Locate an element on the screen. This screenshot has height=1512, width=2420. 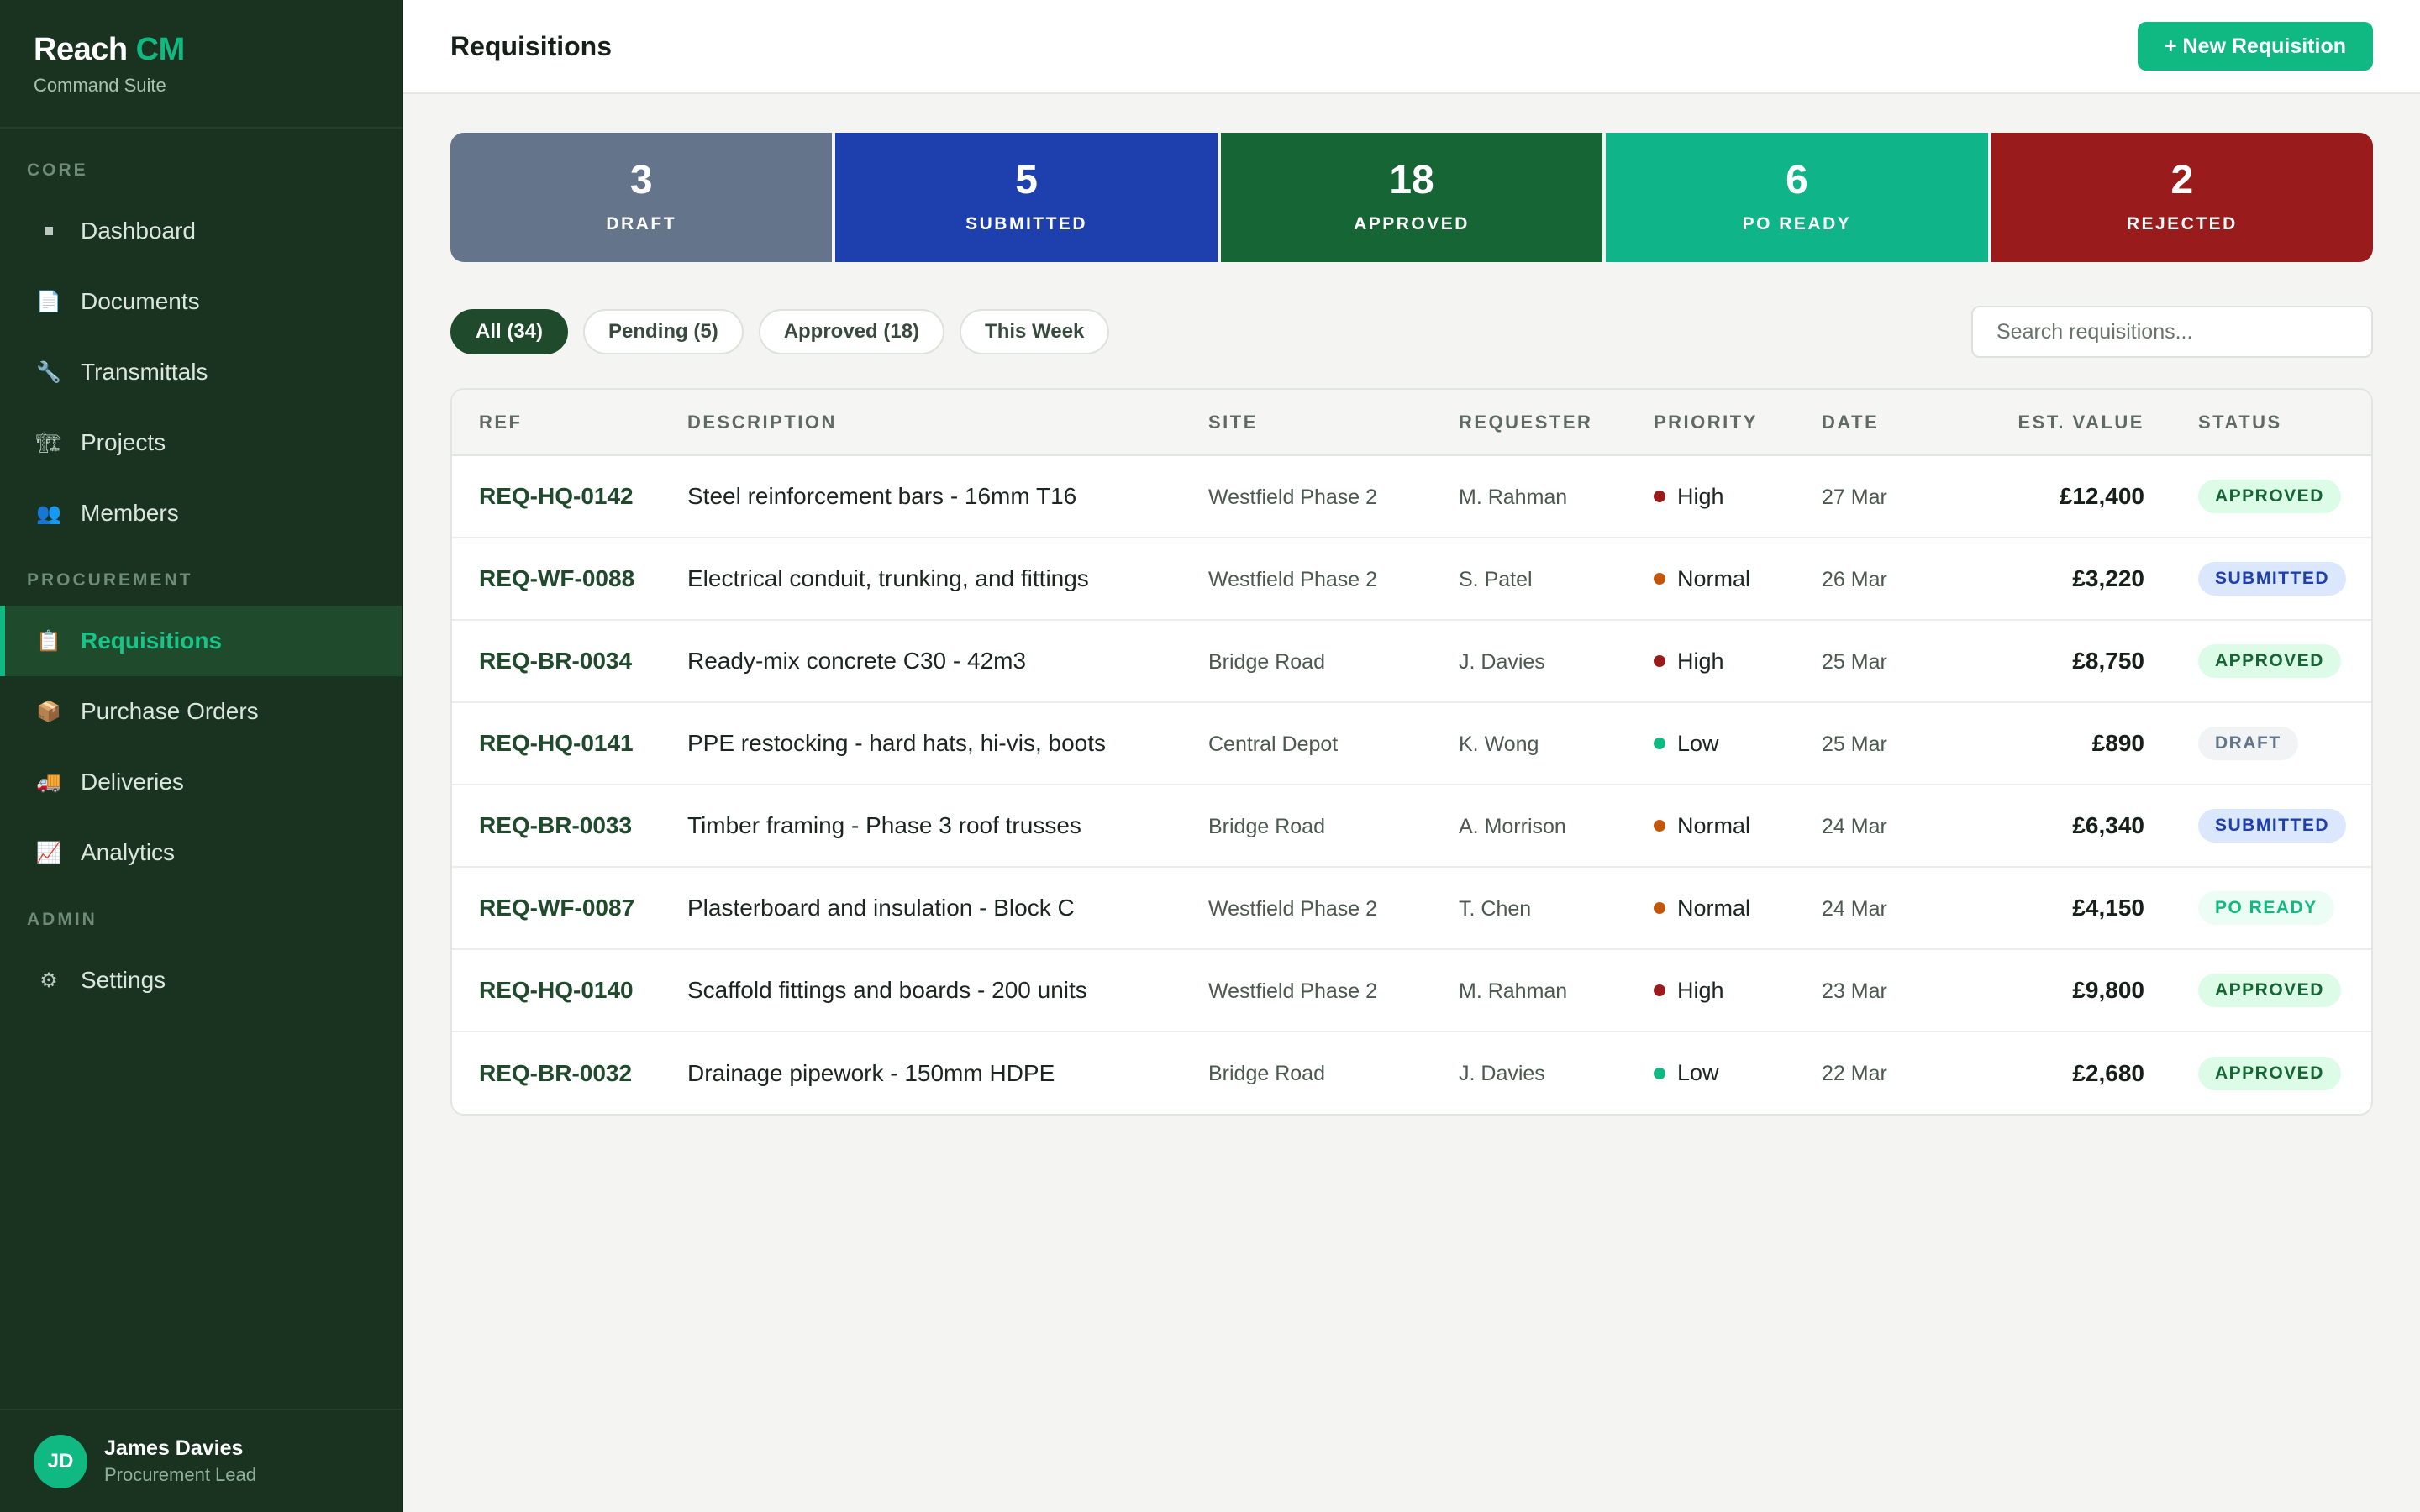
description-text: Steel reinforcement bars - 16mm T16 is located at coordinates (882, 496).